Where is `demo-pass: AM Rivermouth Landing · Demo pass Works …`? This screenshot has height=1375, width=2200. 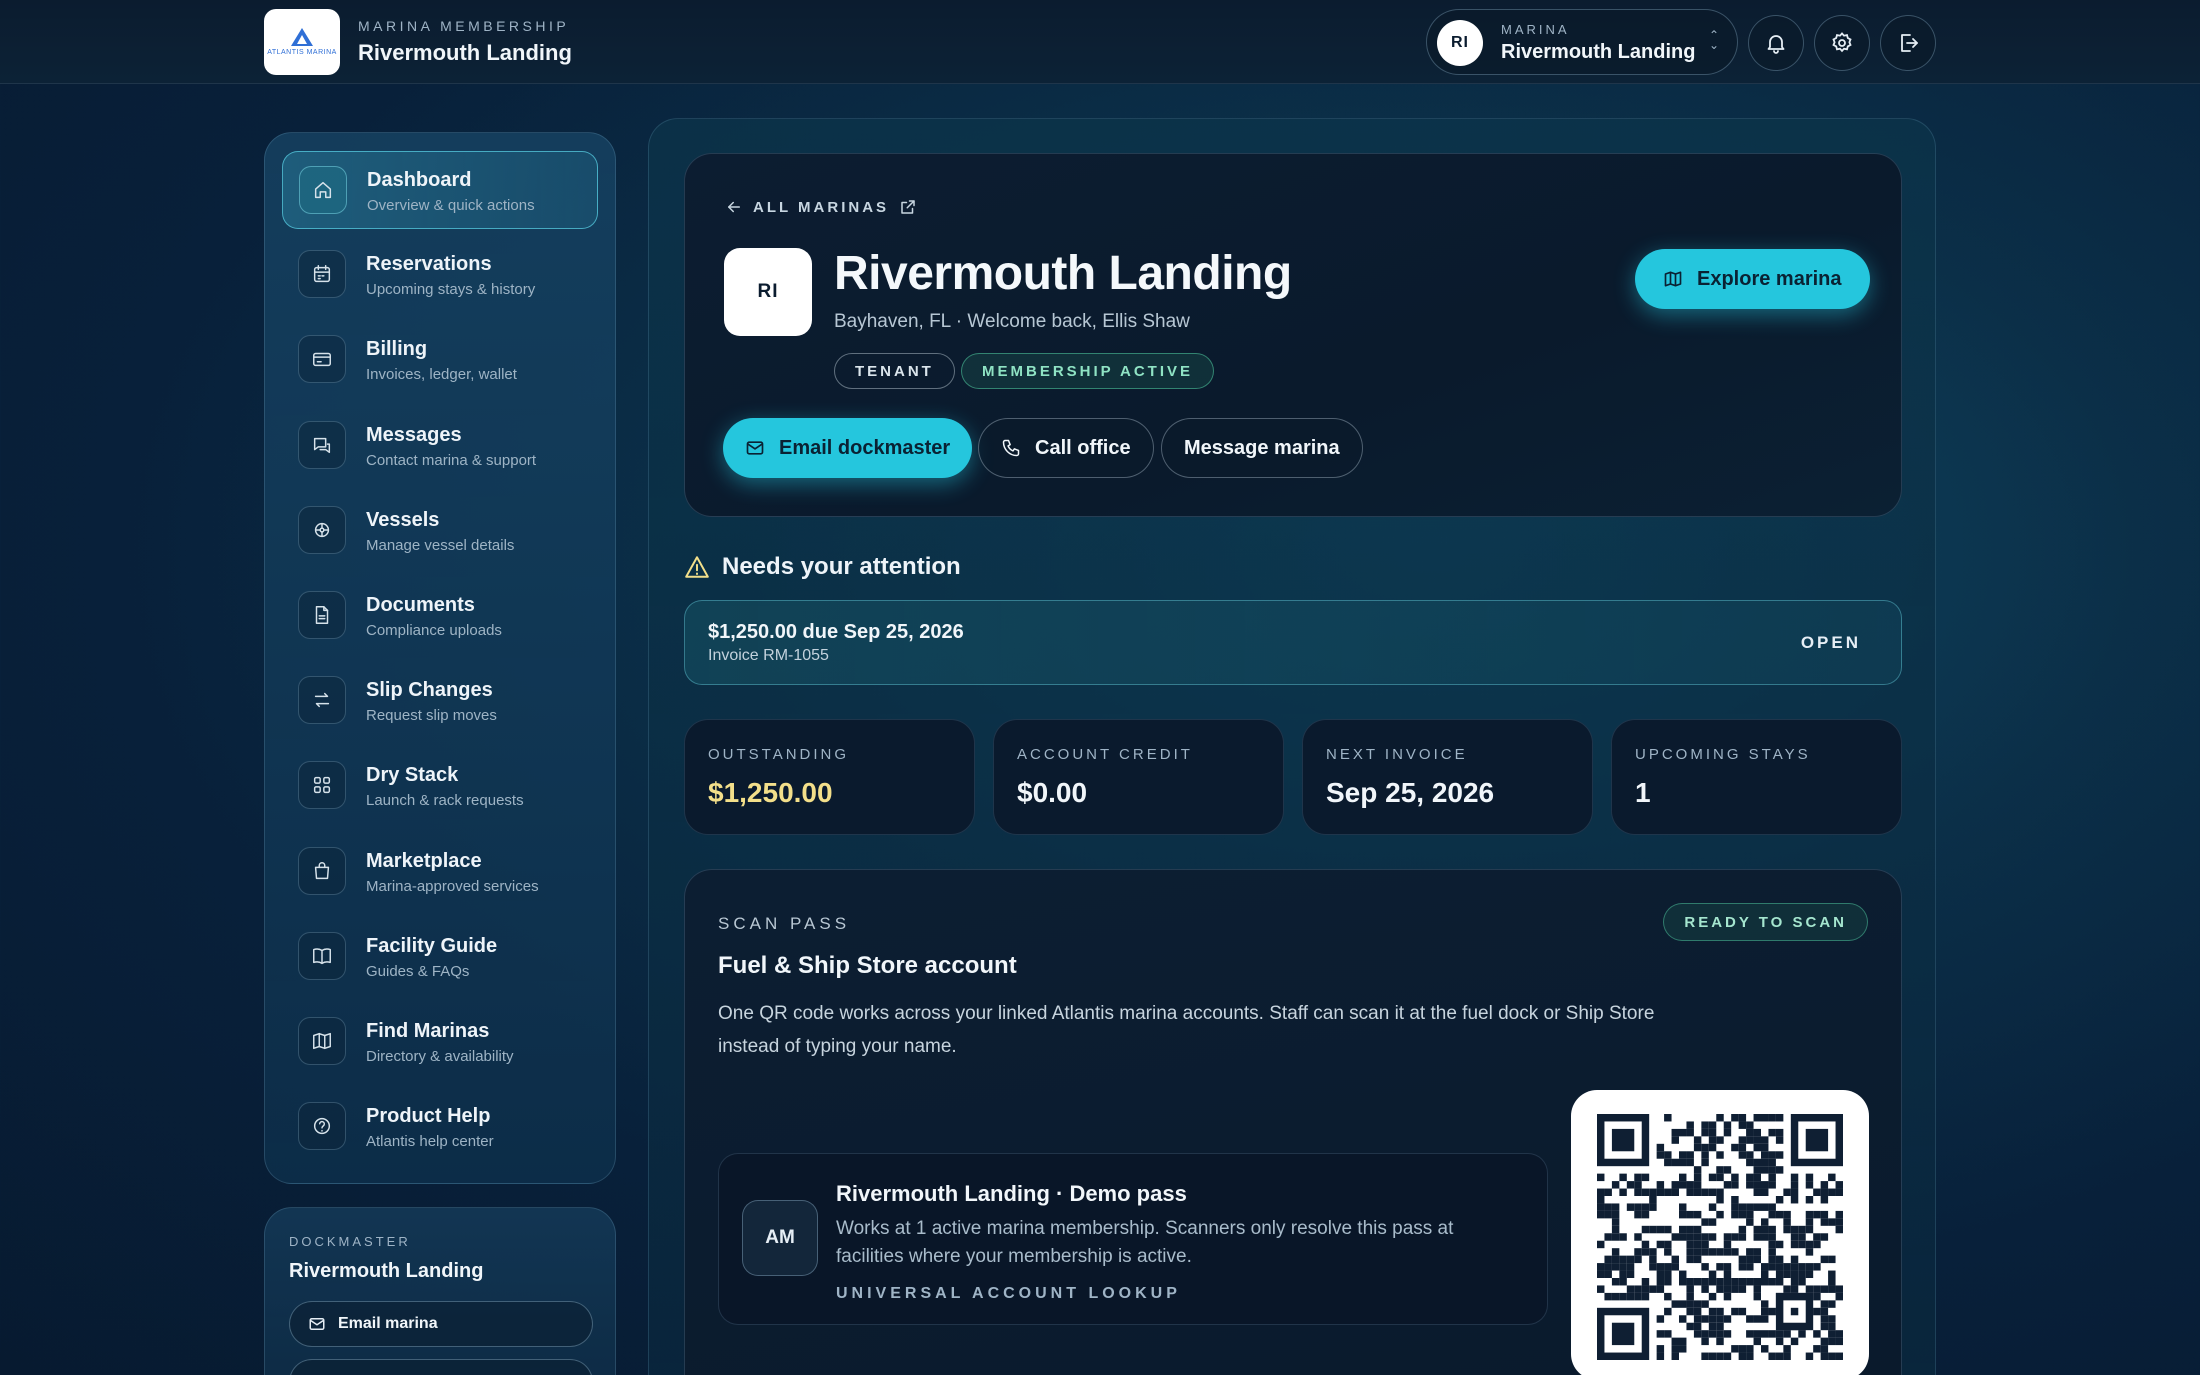
demo-pass: AM Rivermouth Landing · Demo pass Works … is located at coordinates (1133, 1239).